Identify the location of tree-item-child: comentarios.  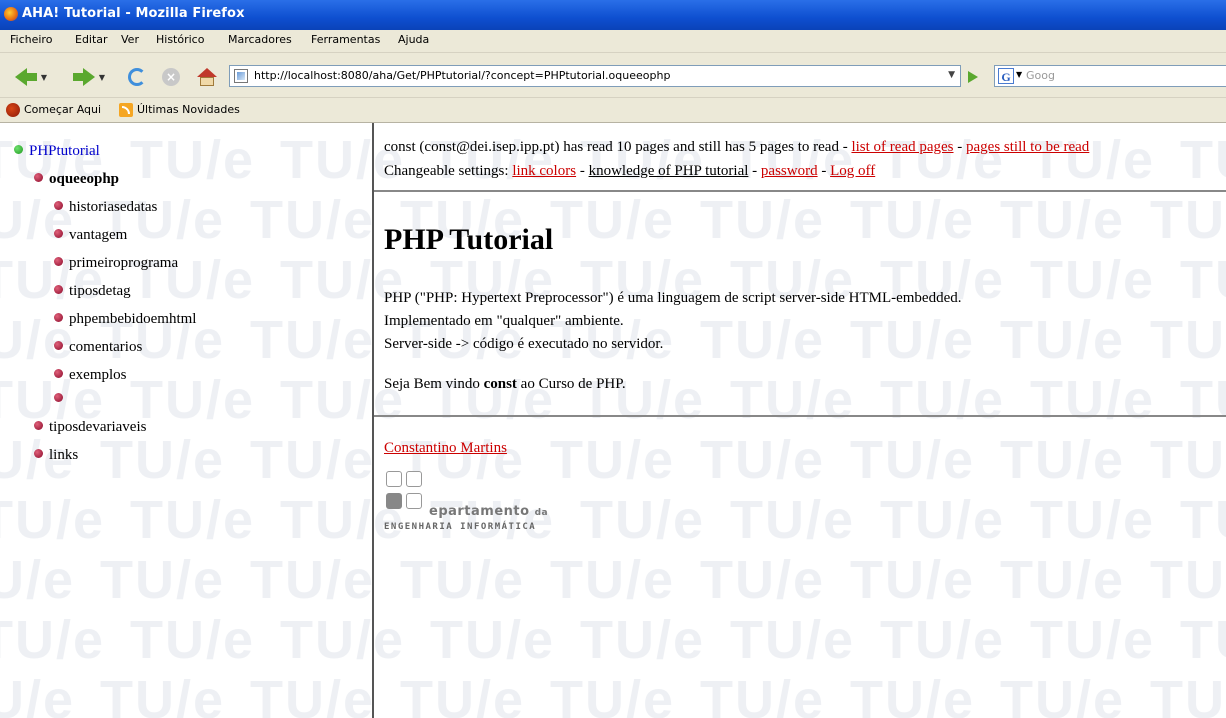
(98, 347).